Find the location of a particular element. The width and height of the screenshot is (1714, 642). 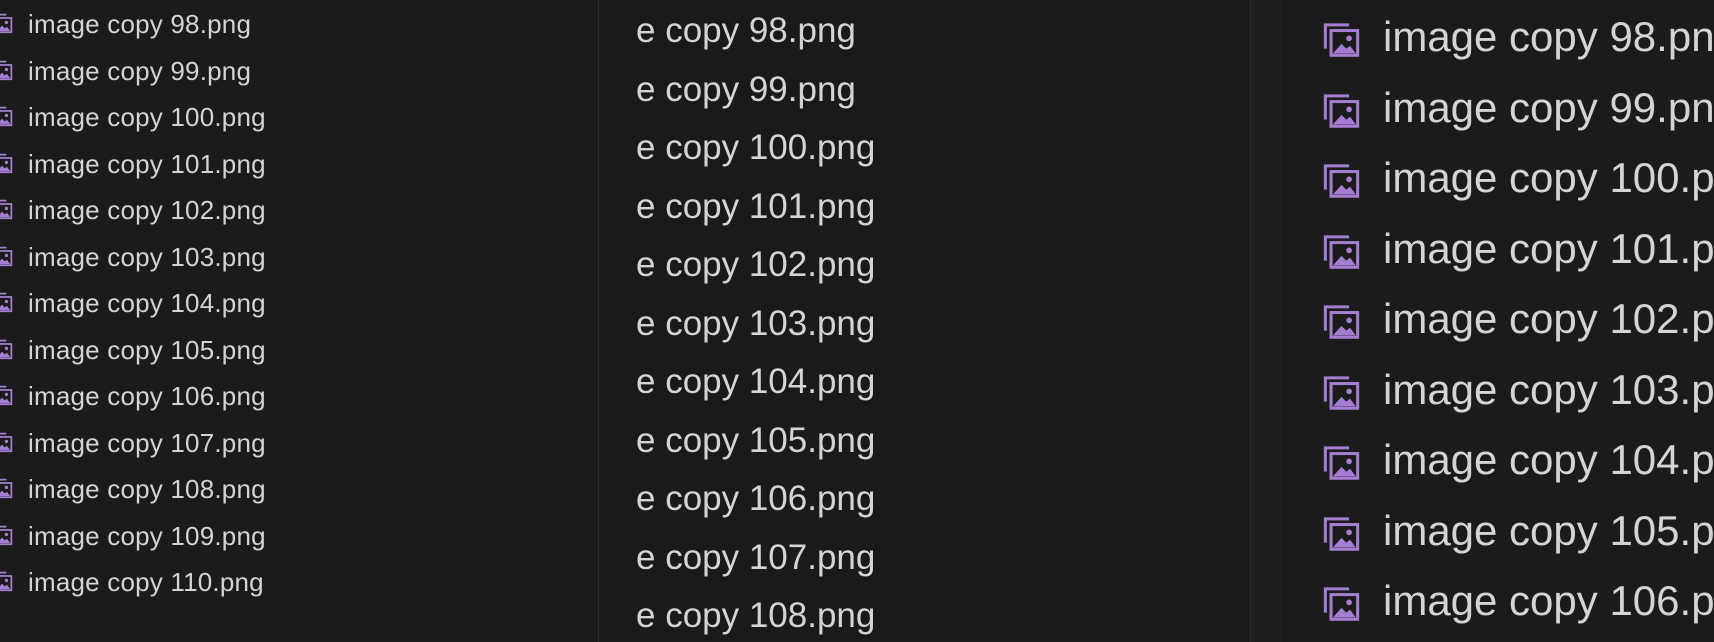

file-name-label: e copy 106.png is located at coordinates (756, 498).